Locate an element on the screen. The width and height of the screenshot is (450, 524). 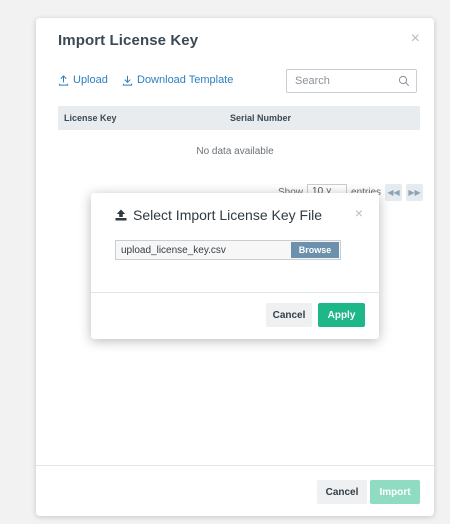
search-icon is located at coordinates (404, 81).